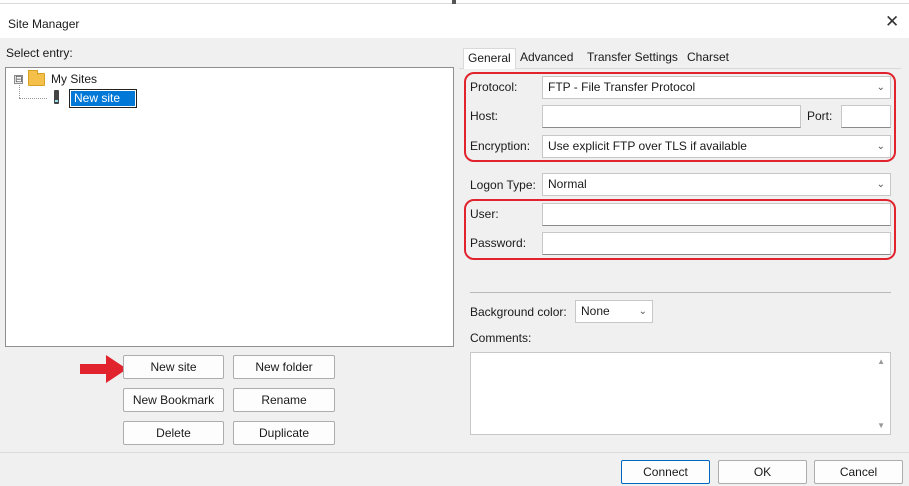 Image resolution: width=909 pixels, height=486 pixels. Describe the element at coordinates (173, 433) in the screenshot. I see `delete-button: Delete` at that location.